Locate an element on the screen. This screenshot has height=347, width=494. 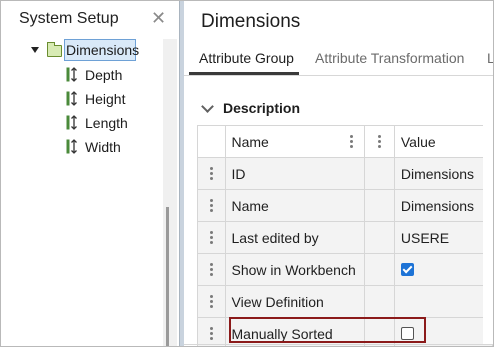
table-row: Manually Sorted is located at coordinates (345, 331).